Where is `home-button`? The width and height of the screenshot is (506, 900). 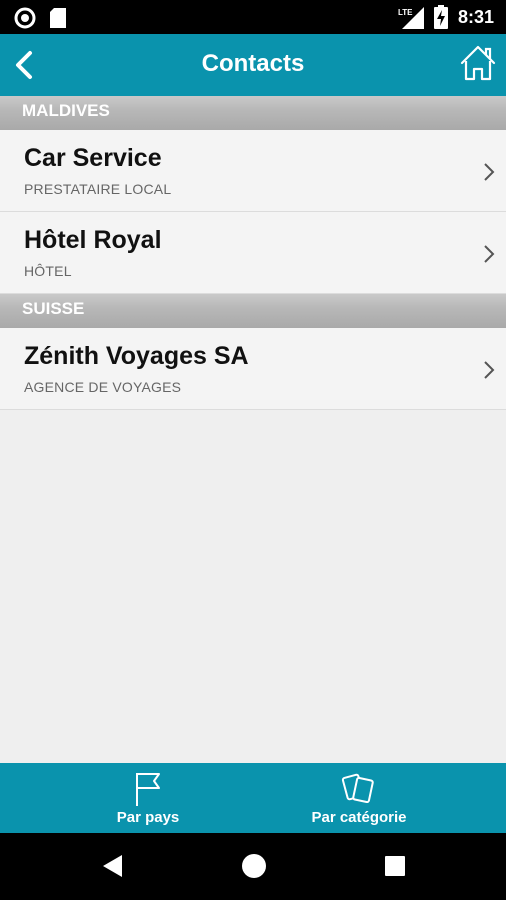 home-button is located at coordinates (478, 63).